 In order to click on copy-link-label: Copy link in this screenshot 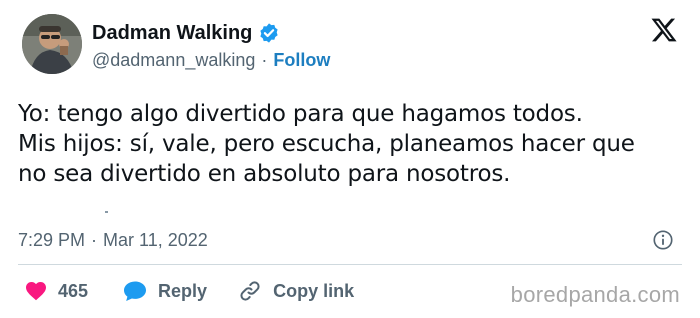, I will do `click(314, 290)`.